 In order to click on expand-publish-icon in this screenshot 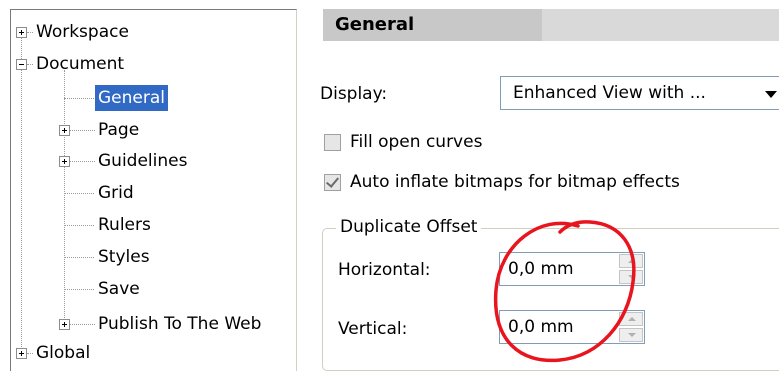, I will do `click(64, 324)`.